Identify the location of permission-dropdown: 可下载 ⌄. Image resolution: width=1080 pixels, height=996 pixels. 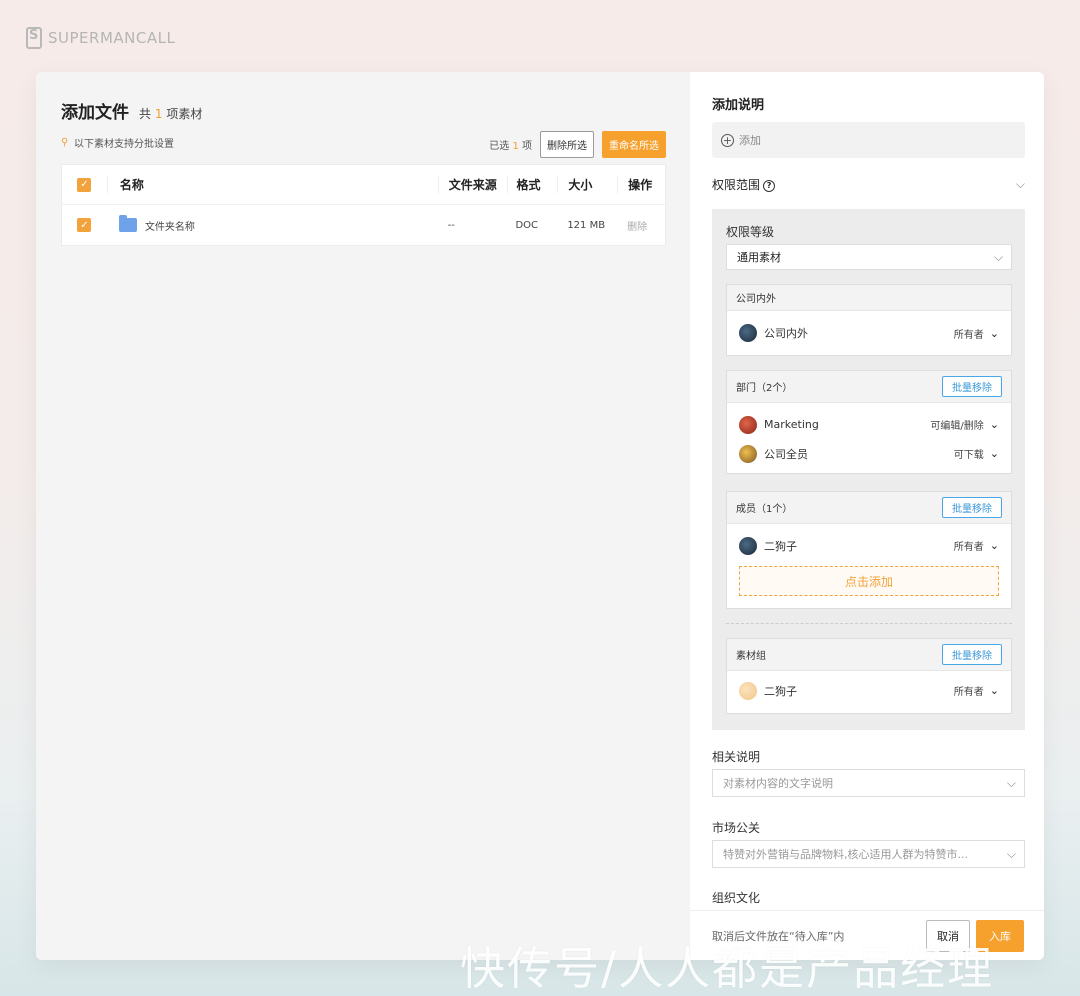
(976, 453).